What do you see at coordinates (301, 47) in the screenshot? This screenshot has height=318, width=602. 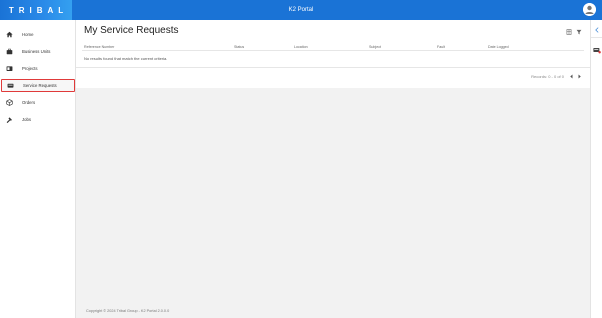 I see `column-header-location: Location` at bounding box center [301, 47].